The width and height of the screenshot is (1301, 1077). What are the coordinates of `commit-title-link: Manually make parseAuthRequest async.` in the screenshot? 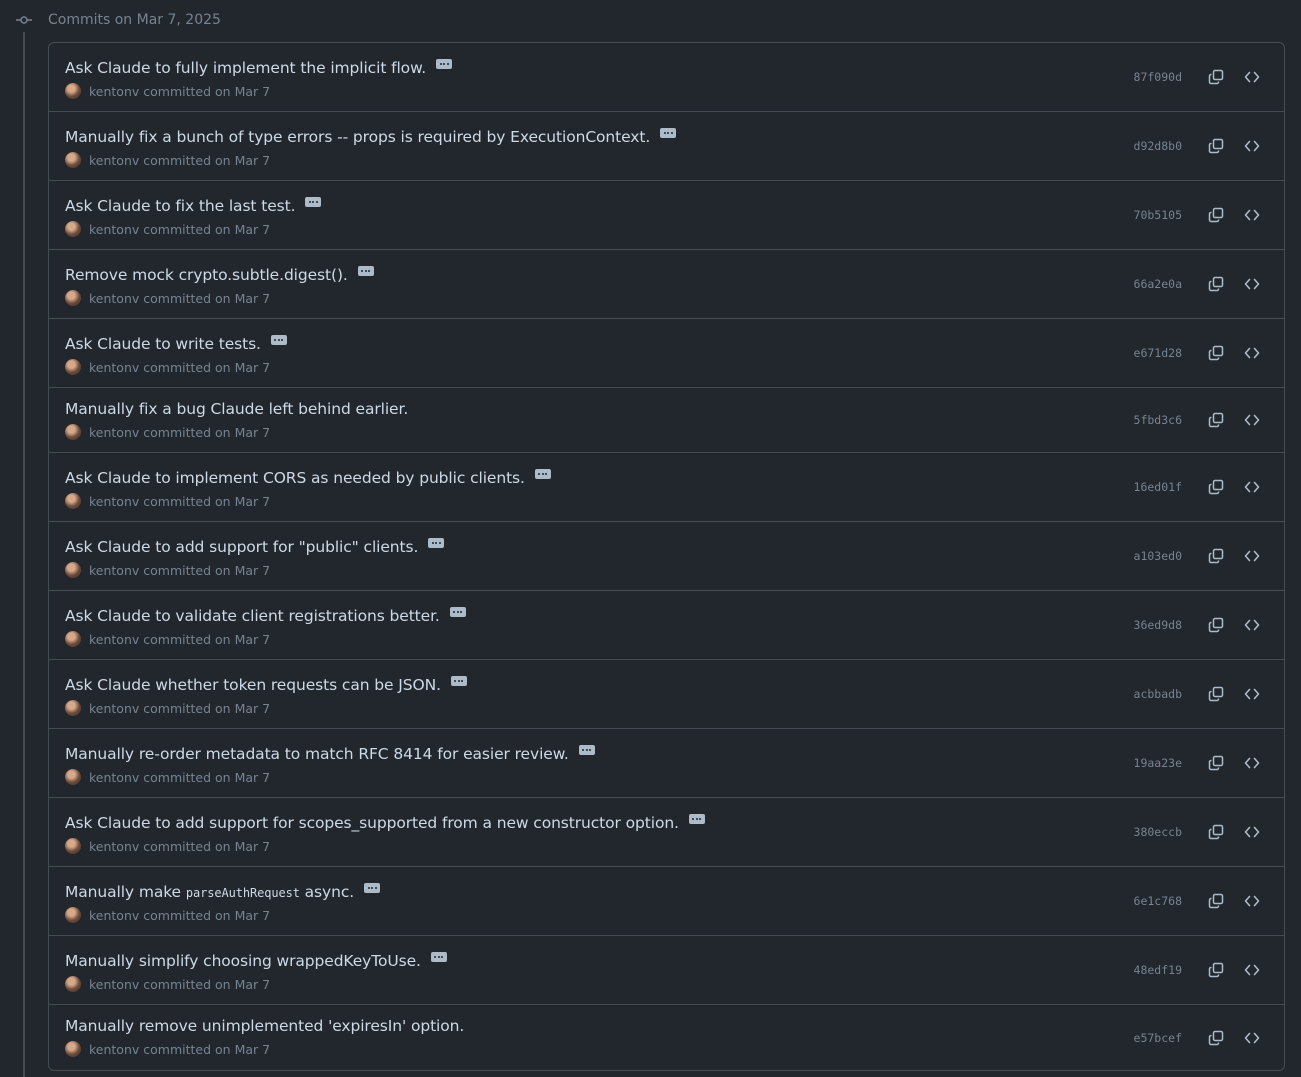 It's located at (209, 892).